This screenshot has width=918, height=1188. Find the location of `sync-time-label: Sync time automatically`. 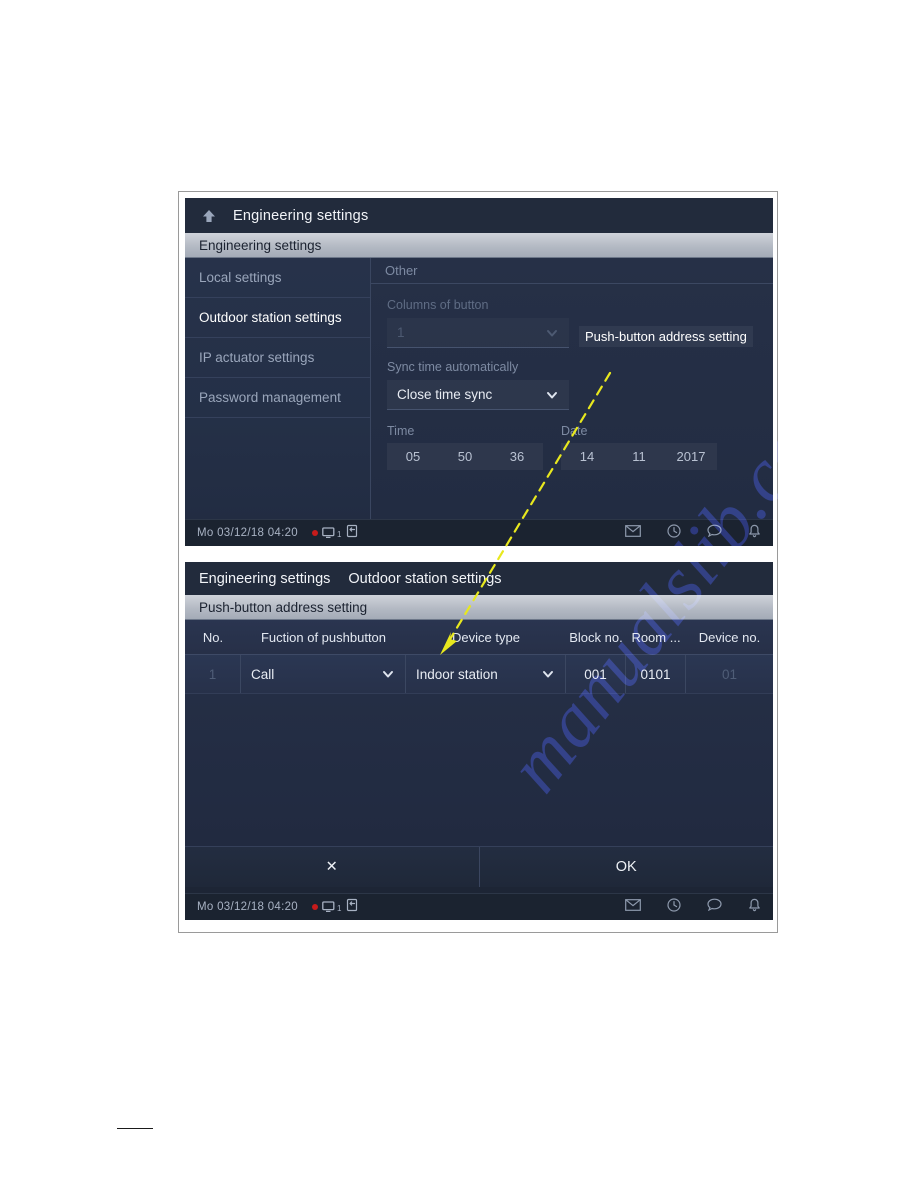

sync-time-label: Sync time automatically is located at coordinates (453, 367).